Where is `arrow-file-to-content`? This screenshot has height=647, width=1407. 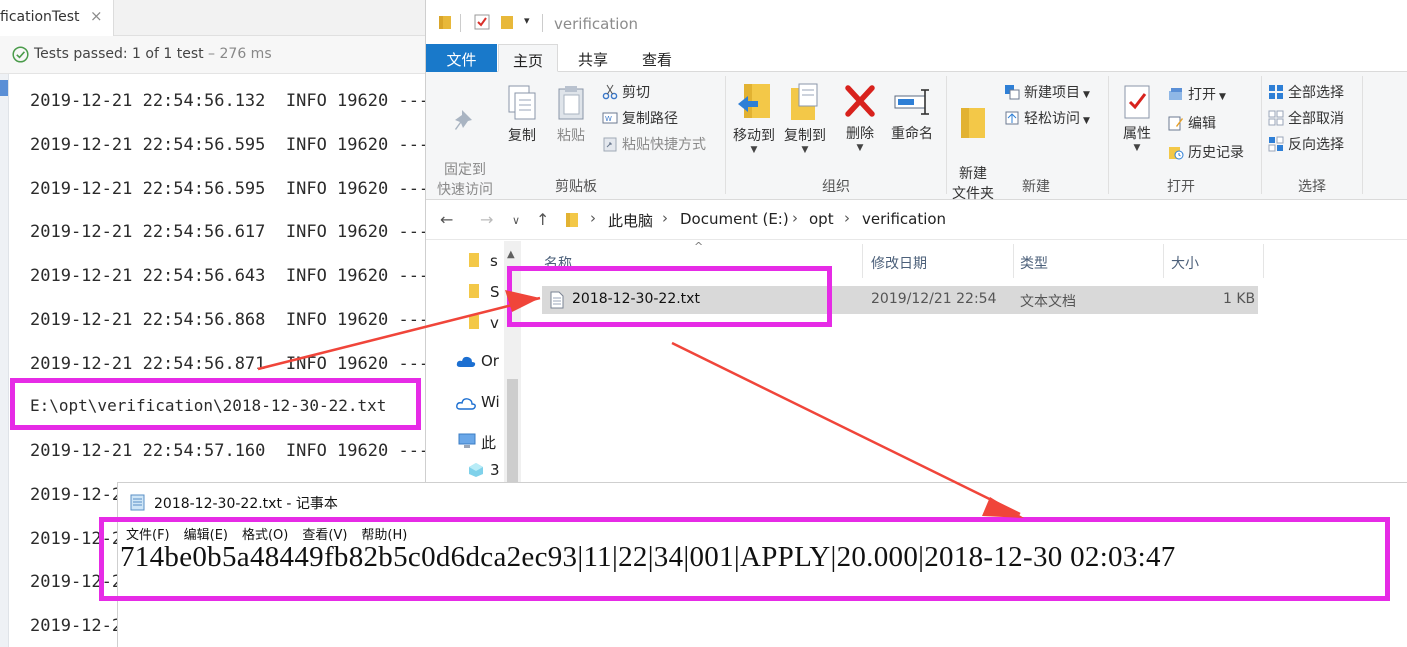 arrow-file-to-content is located at coordinates (846, 428).